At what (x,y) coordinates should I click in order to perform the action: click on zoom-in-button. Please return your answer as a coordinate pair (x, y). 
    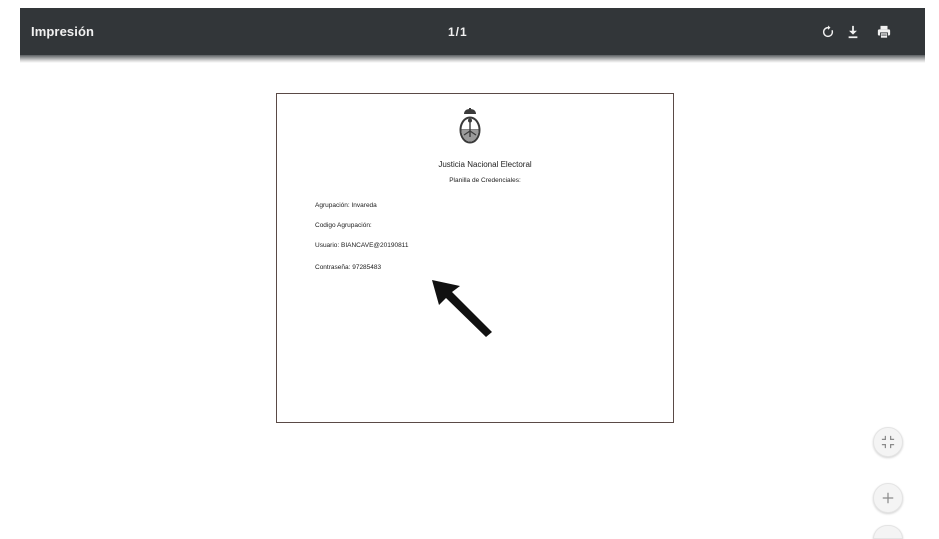
    Looking at the image, I should click on (888, 498).